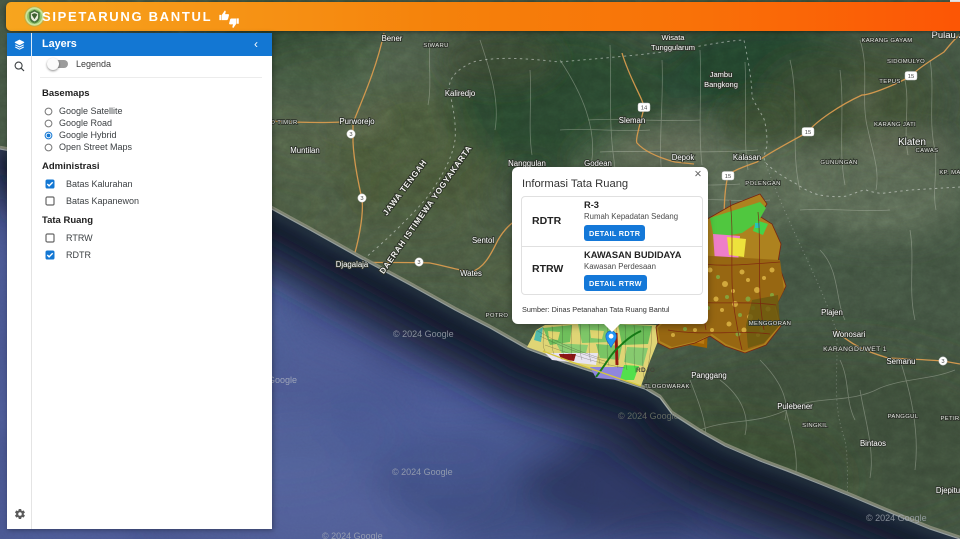  Describe the element at coordinates (770, 324) in the screenshot. I see `svg-text: MENGGORAN` at that location.